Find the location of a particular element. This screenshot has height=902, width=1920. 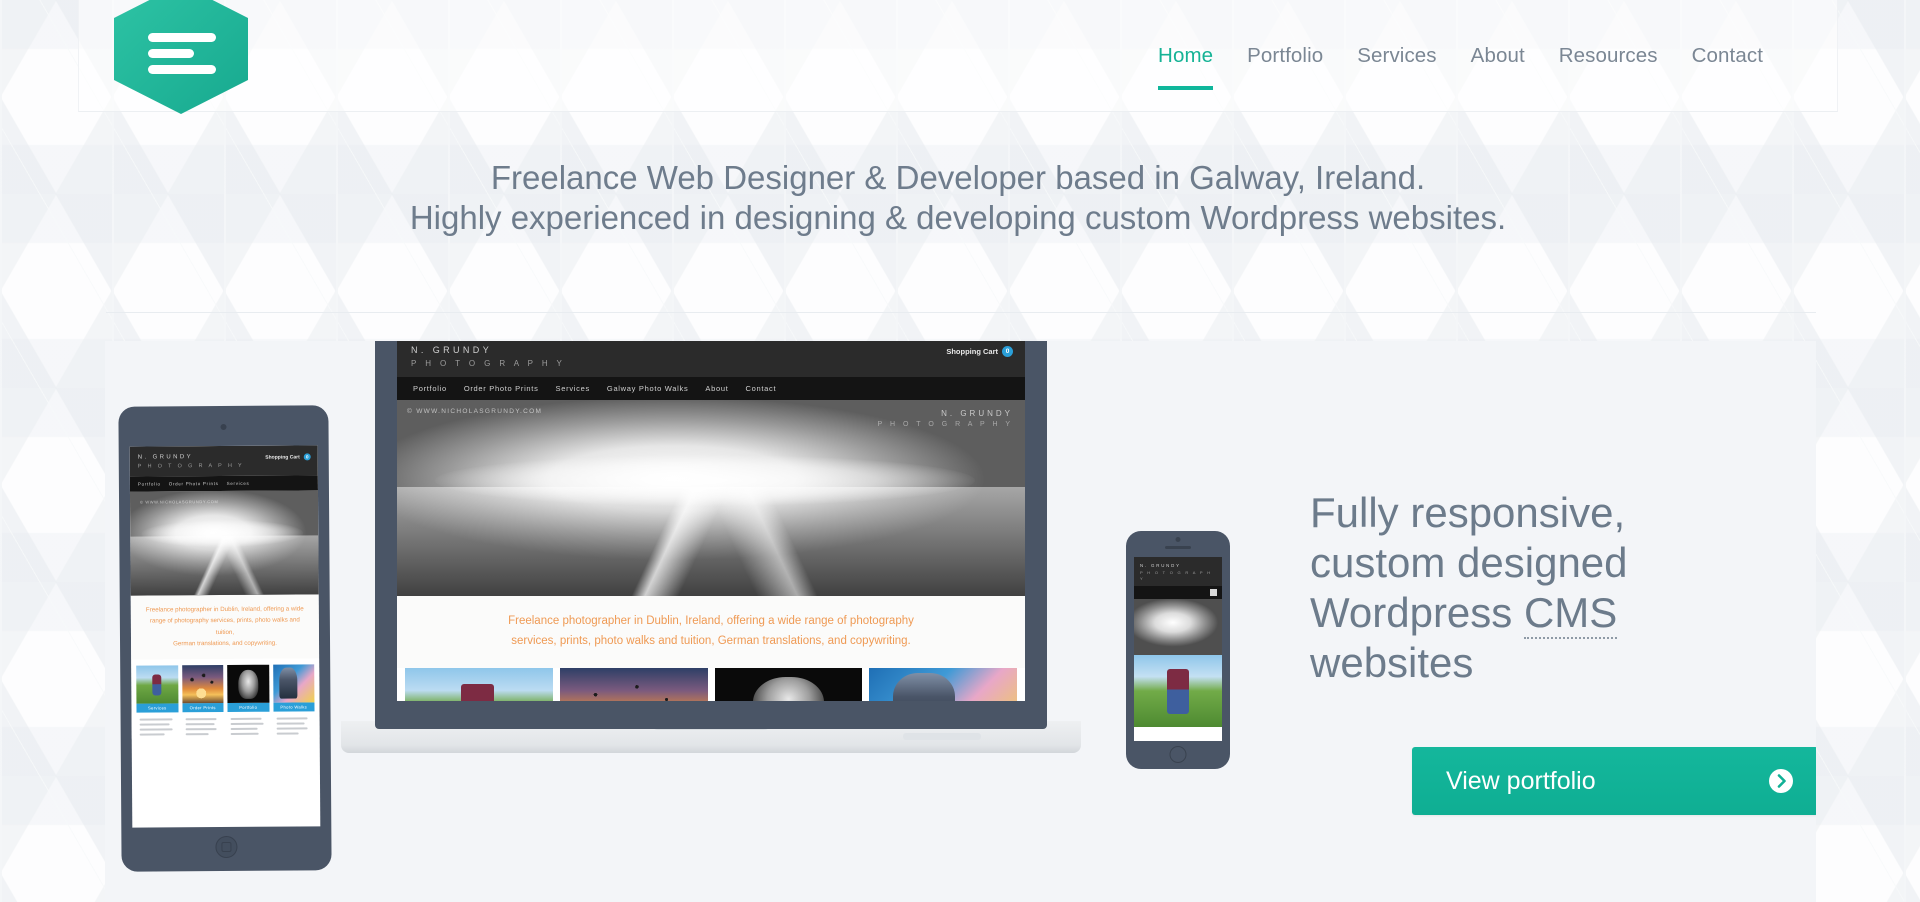

mockup-brand-line-2: P H O T O G R A P H Y is located at coordinates (488, 363).